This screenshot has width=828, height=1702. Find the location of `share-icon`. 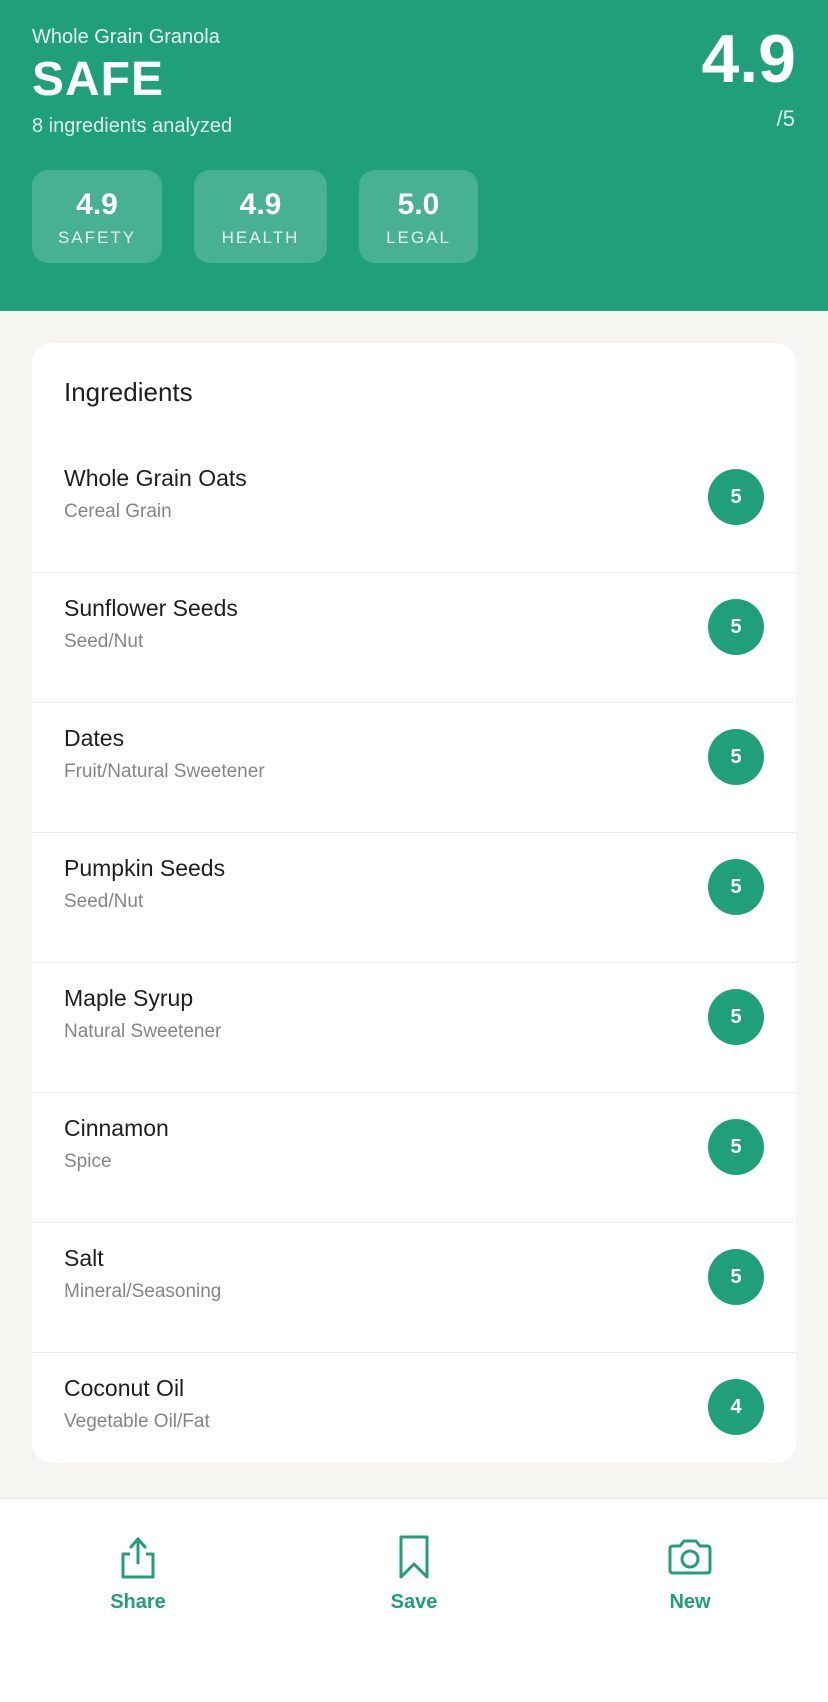

share-icon is located at coordinates (138, 1558).